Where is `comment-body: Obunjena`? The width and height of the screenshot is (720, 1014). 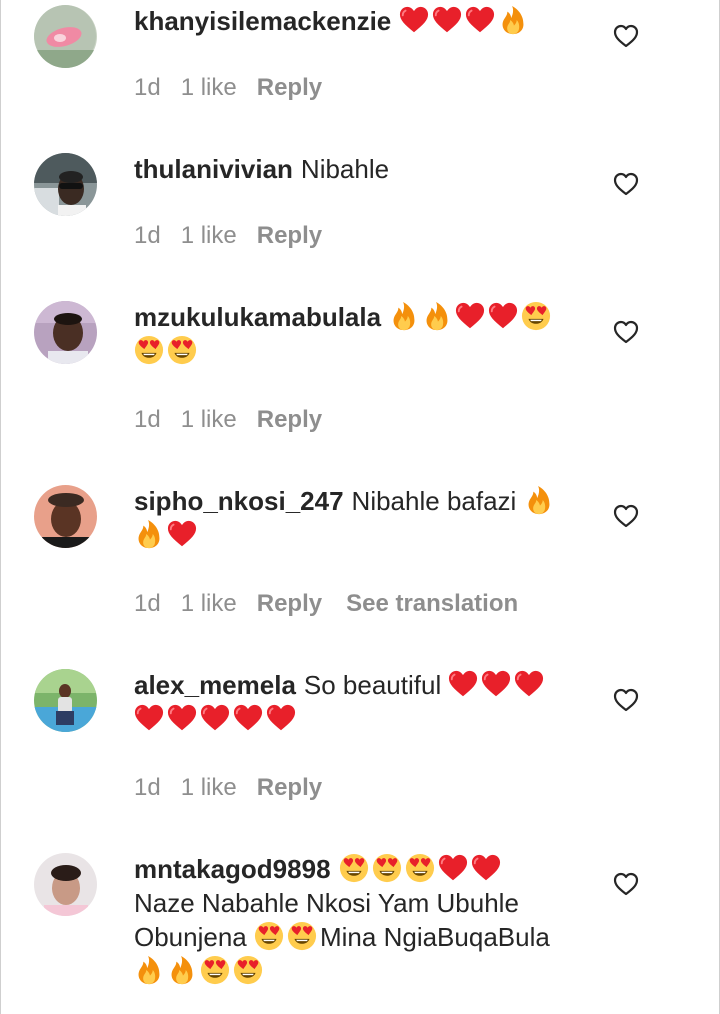
comment-body: Obunjena is located at coordinates (190, 937).